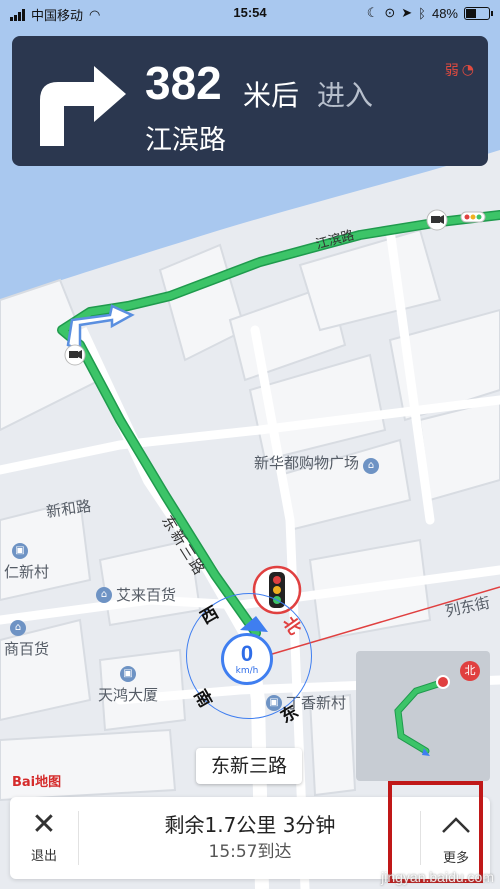  What do you see at coordinates (27, 572) in the screenshot?
I see `poi-name: 仁新村` at bounding box center [27, 572].